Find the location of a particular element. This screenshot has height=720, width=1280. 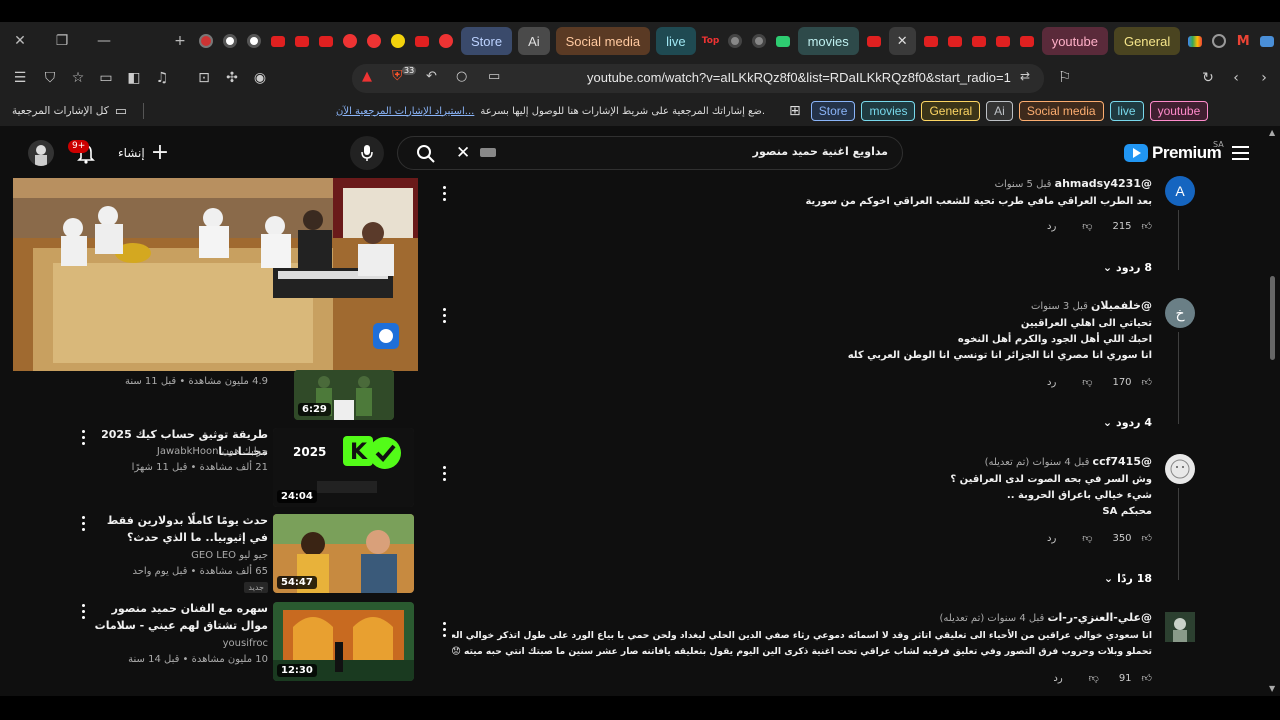

sidebar-icon: ◧ is located at coordinates (134, 78).